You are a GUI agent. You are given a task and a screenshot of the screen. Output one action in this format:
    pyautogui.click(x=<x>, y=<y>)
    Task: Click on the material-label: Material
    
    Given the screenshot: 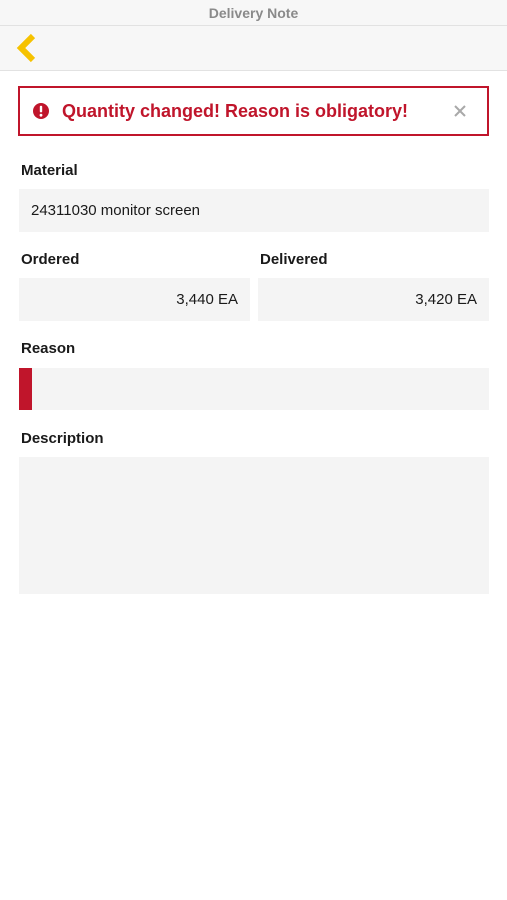 What is the action you would take?
    pyautogui.click(x=49, y=170)
    